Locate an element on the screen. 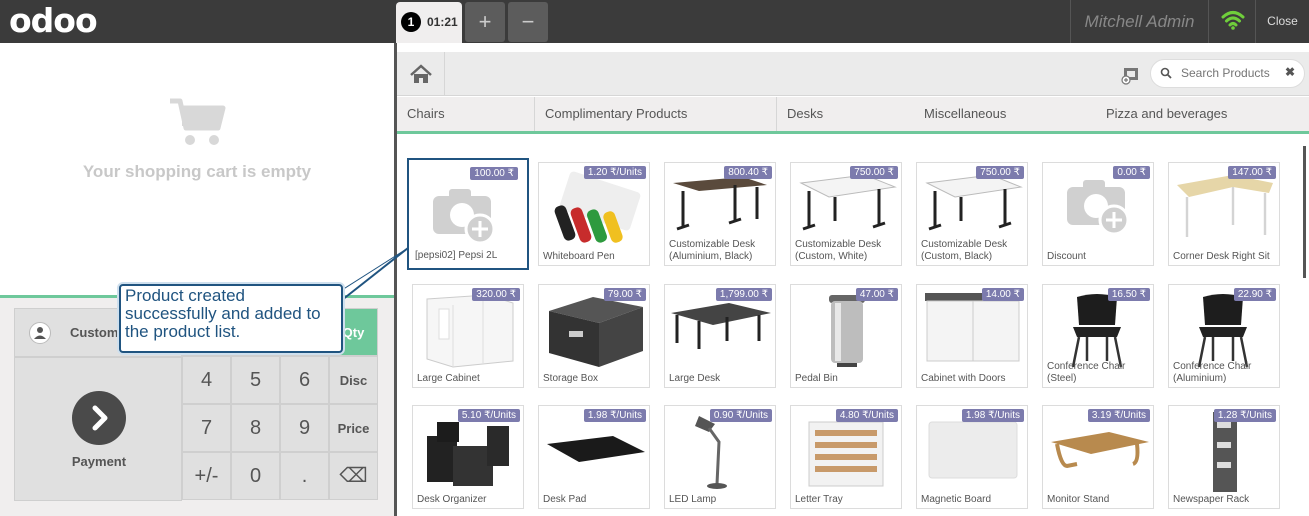 The image size is (1309, 516). product-name: Discount is located at coordinates (1066, 256).